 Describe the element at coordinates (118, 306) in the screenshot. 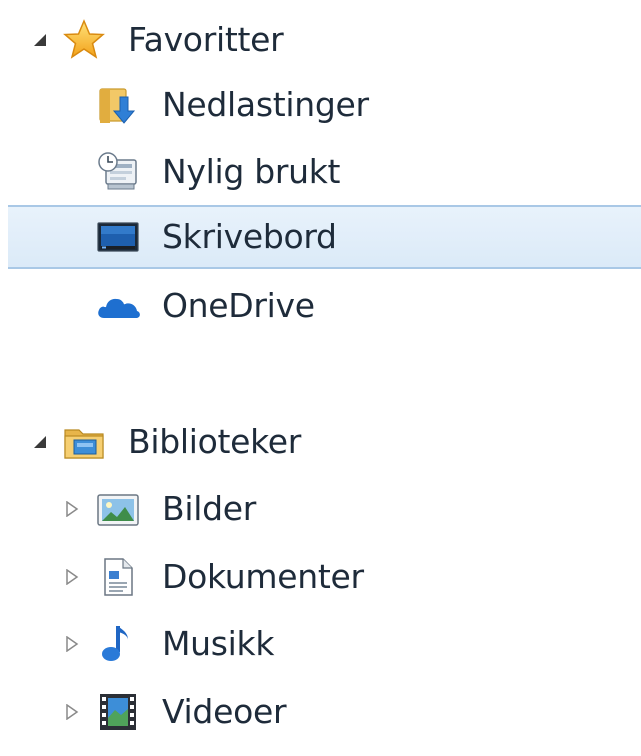

I see `onedrive-cloud-icon` at that location.